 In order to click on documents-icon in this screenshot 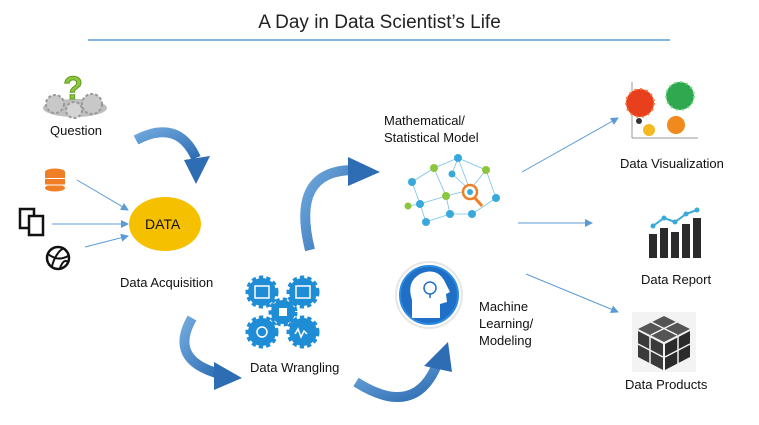, I will do `click(31, 222)`.